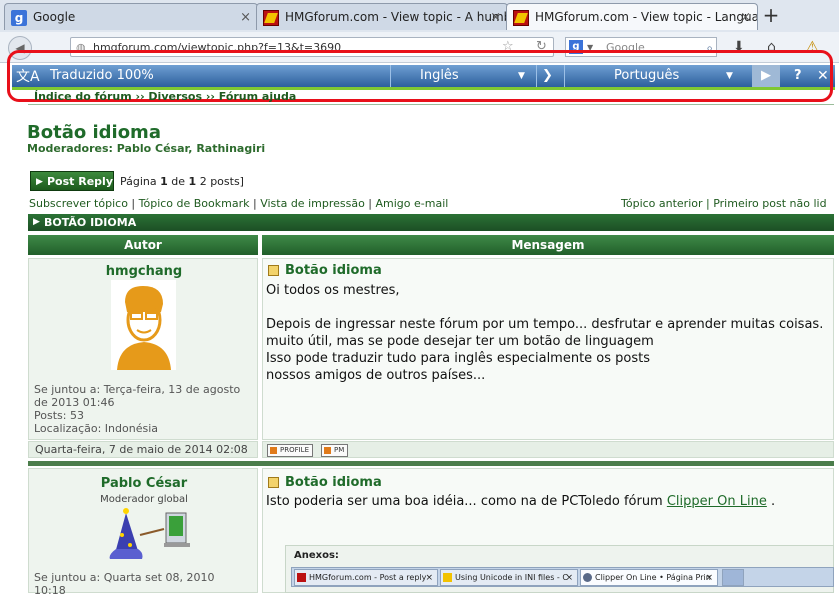  I want to click on screenshot-tab: HMGforum.com - Post a reply ×, so click(366, 577).